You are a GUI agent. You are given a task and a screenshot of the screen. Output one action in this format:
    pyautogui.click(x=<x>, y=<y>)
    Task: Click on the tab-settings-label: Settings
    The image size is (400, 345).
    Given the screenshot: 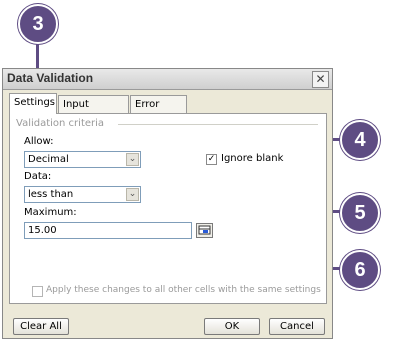 What is the action you would take?
    pyautogui.click(x=35, y=102)
    